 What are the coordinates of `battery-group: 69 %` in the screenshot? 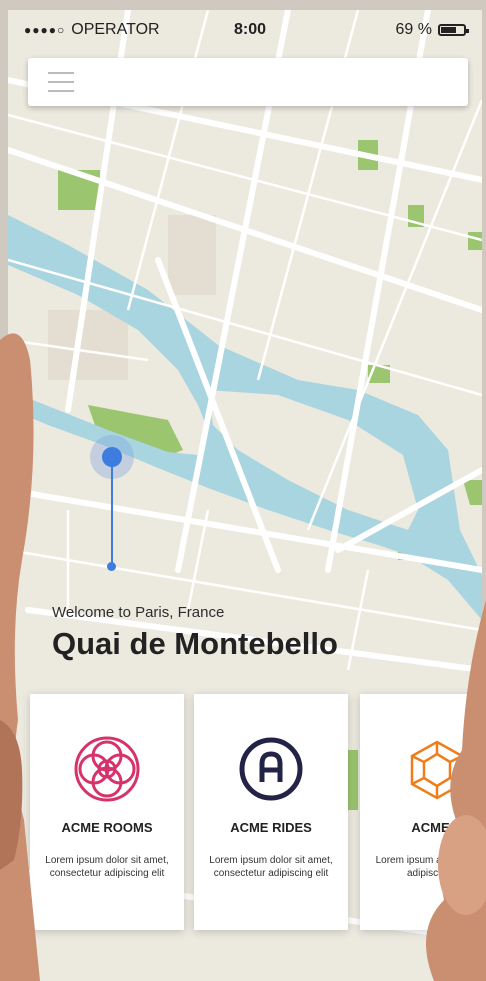 It's located at (432, 30).